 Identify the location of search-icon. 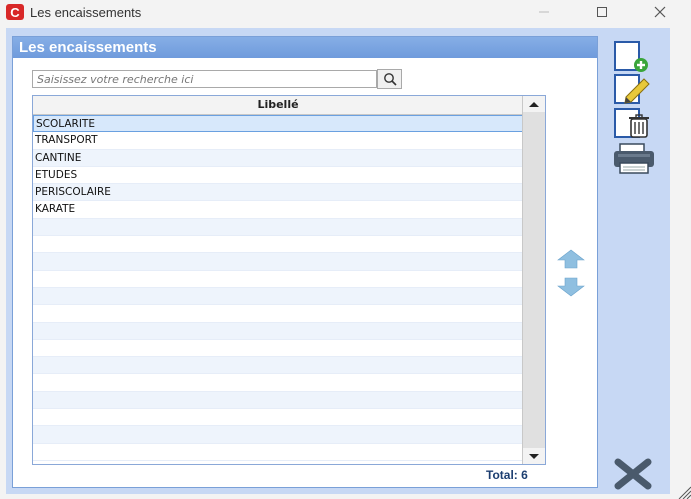
(390, 79).